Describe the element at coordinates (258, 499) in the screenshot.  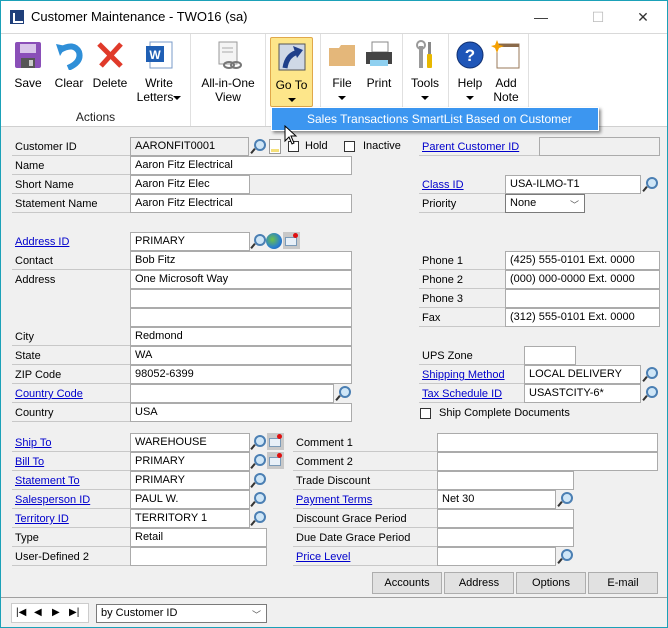
I see `salesperson-id-lookup-icon` at that location.